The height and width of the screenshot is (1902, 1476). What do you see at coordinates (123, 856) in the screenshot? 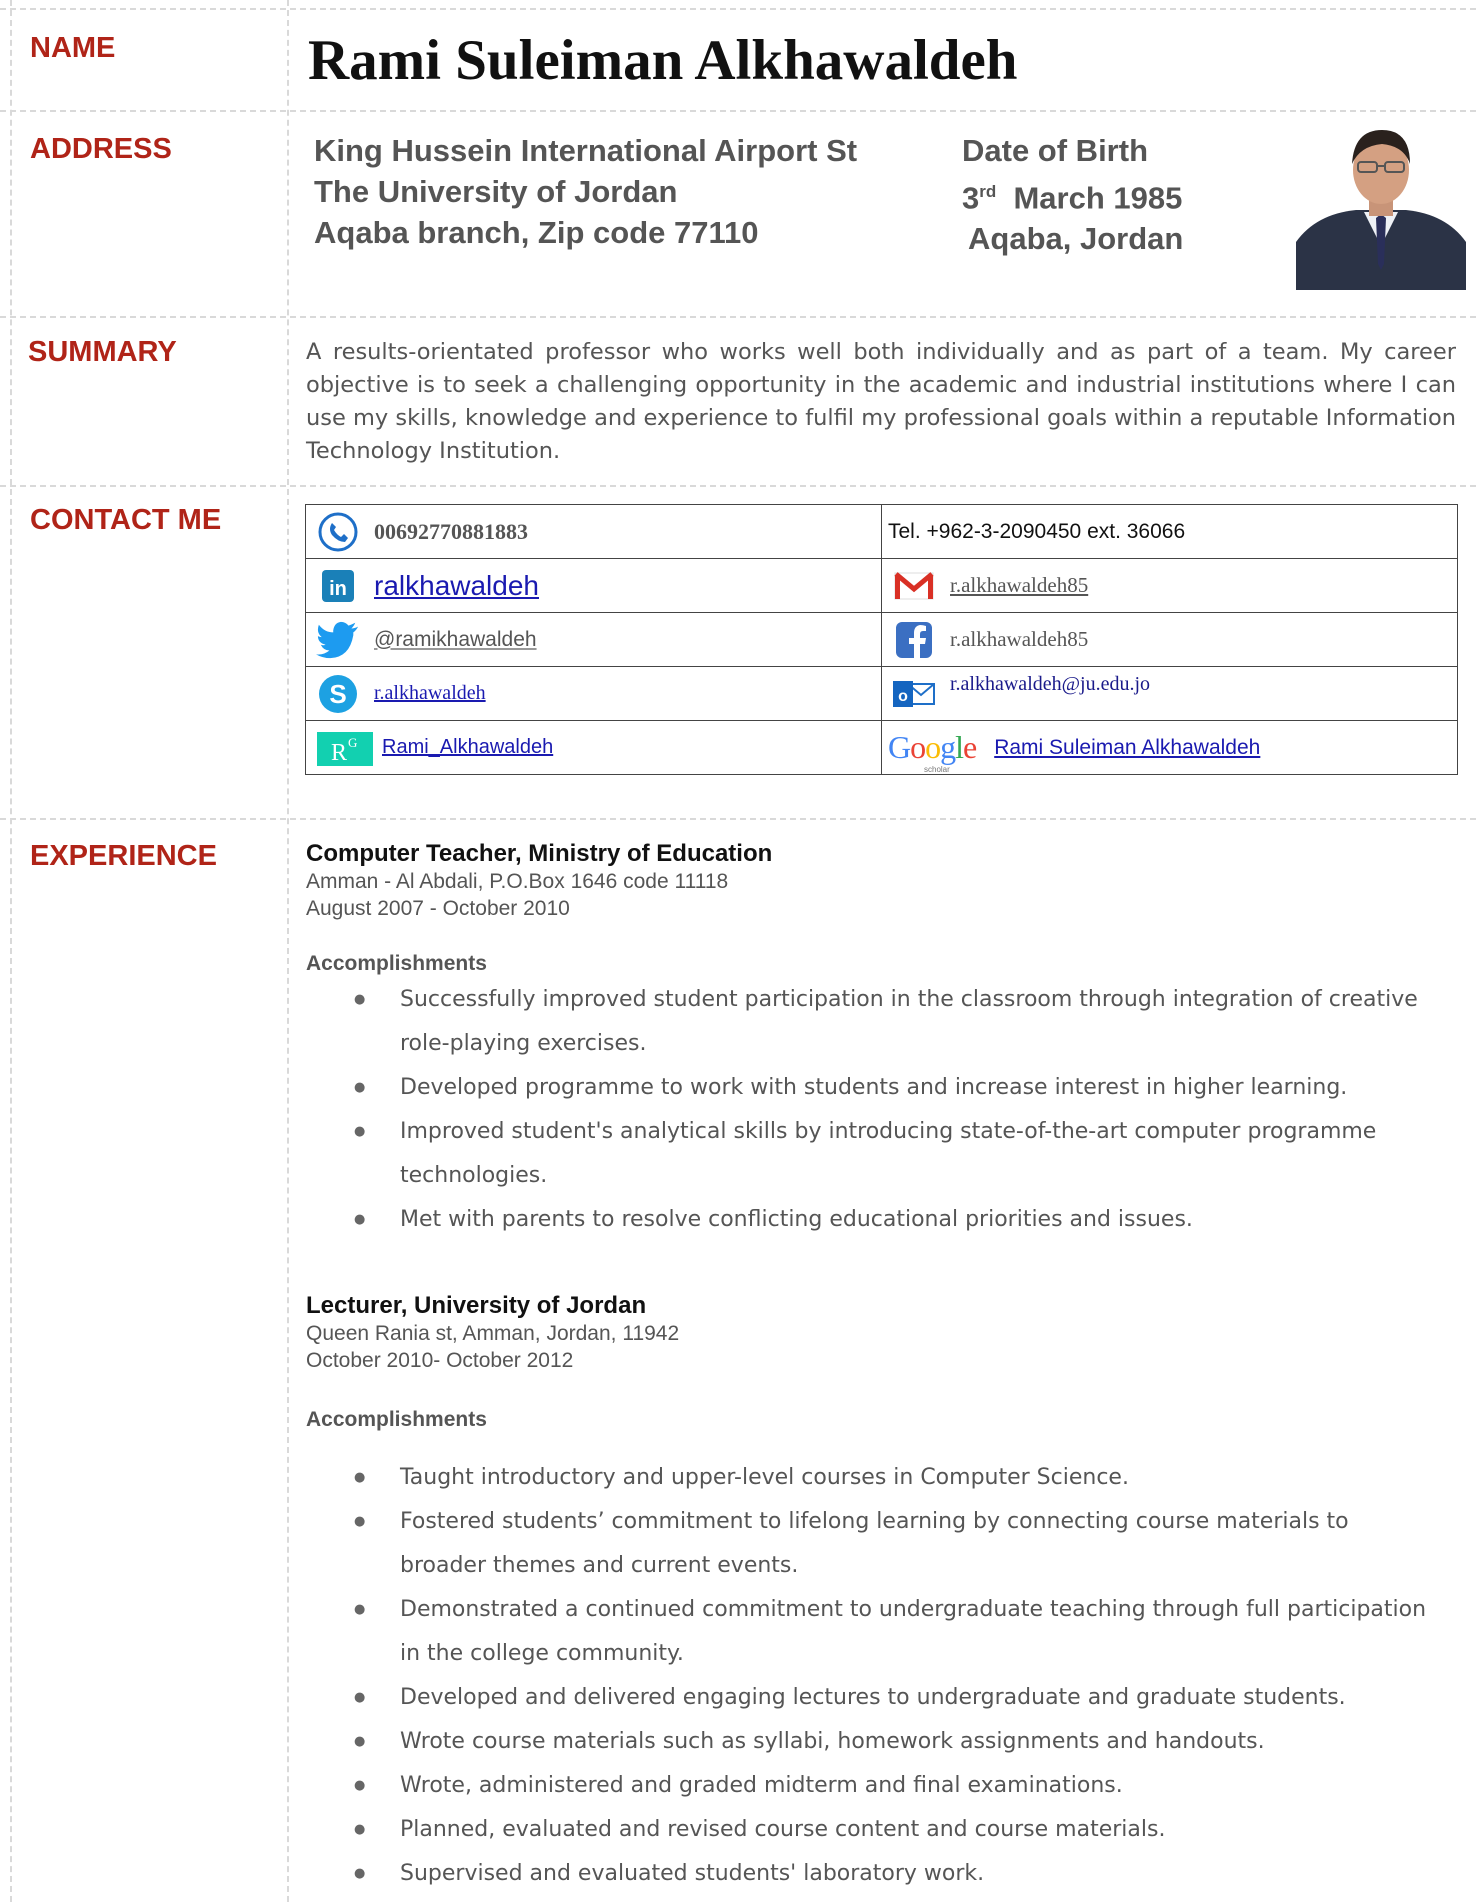
I see `experience-label: EXPERIENCE` at bounding box center [123, 856].